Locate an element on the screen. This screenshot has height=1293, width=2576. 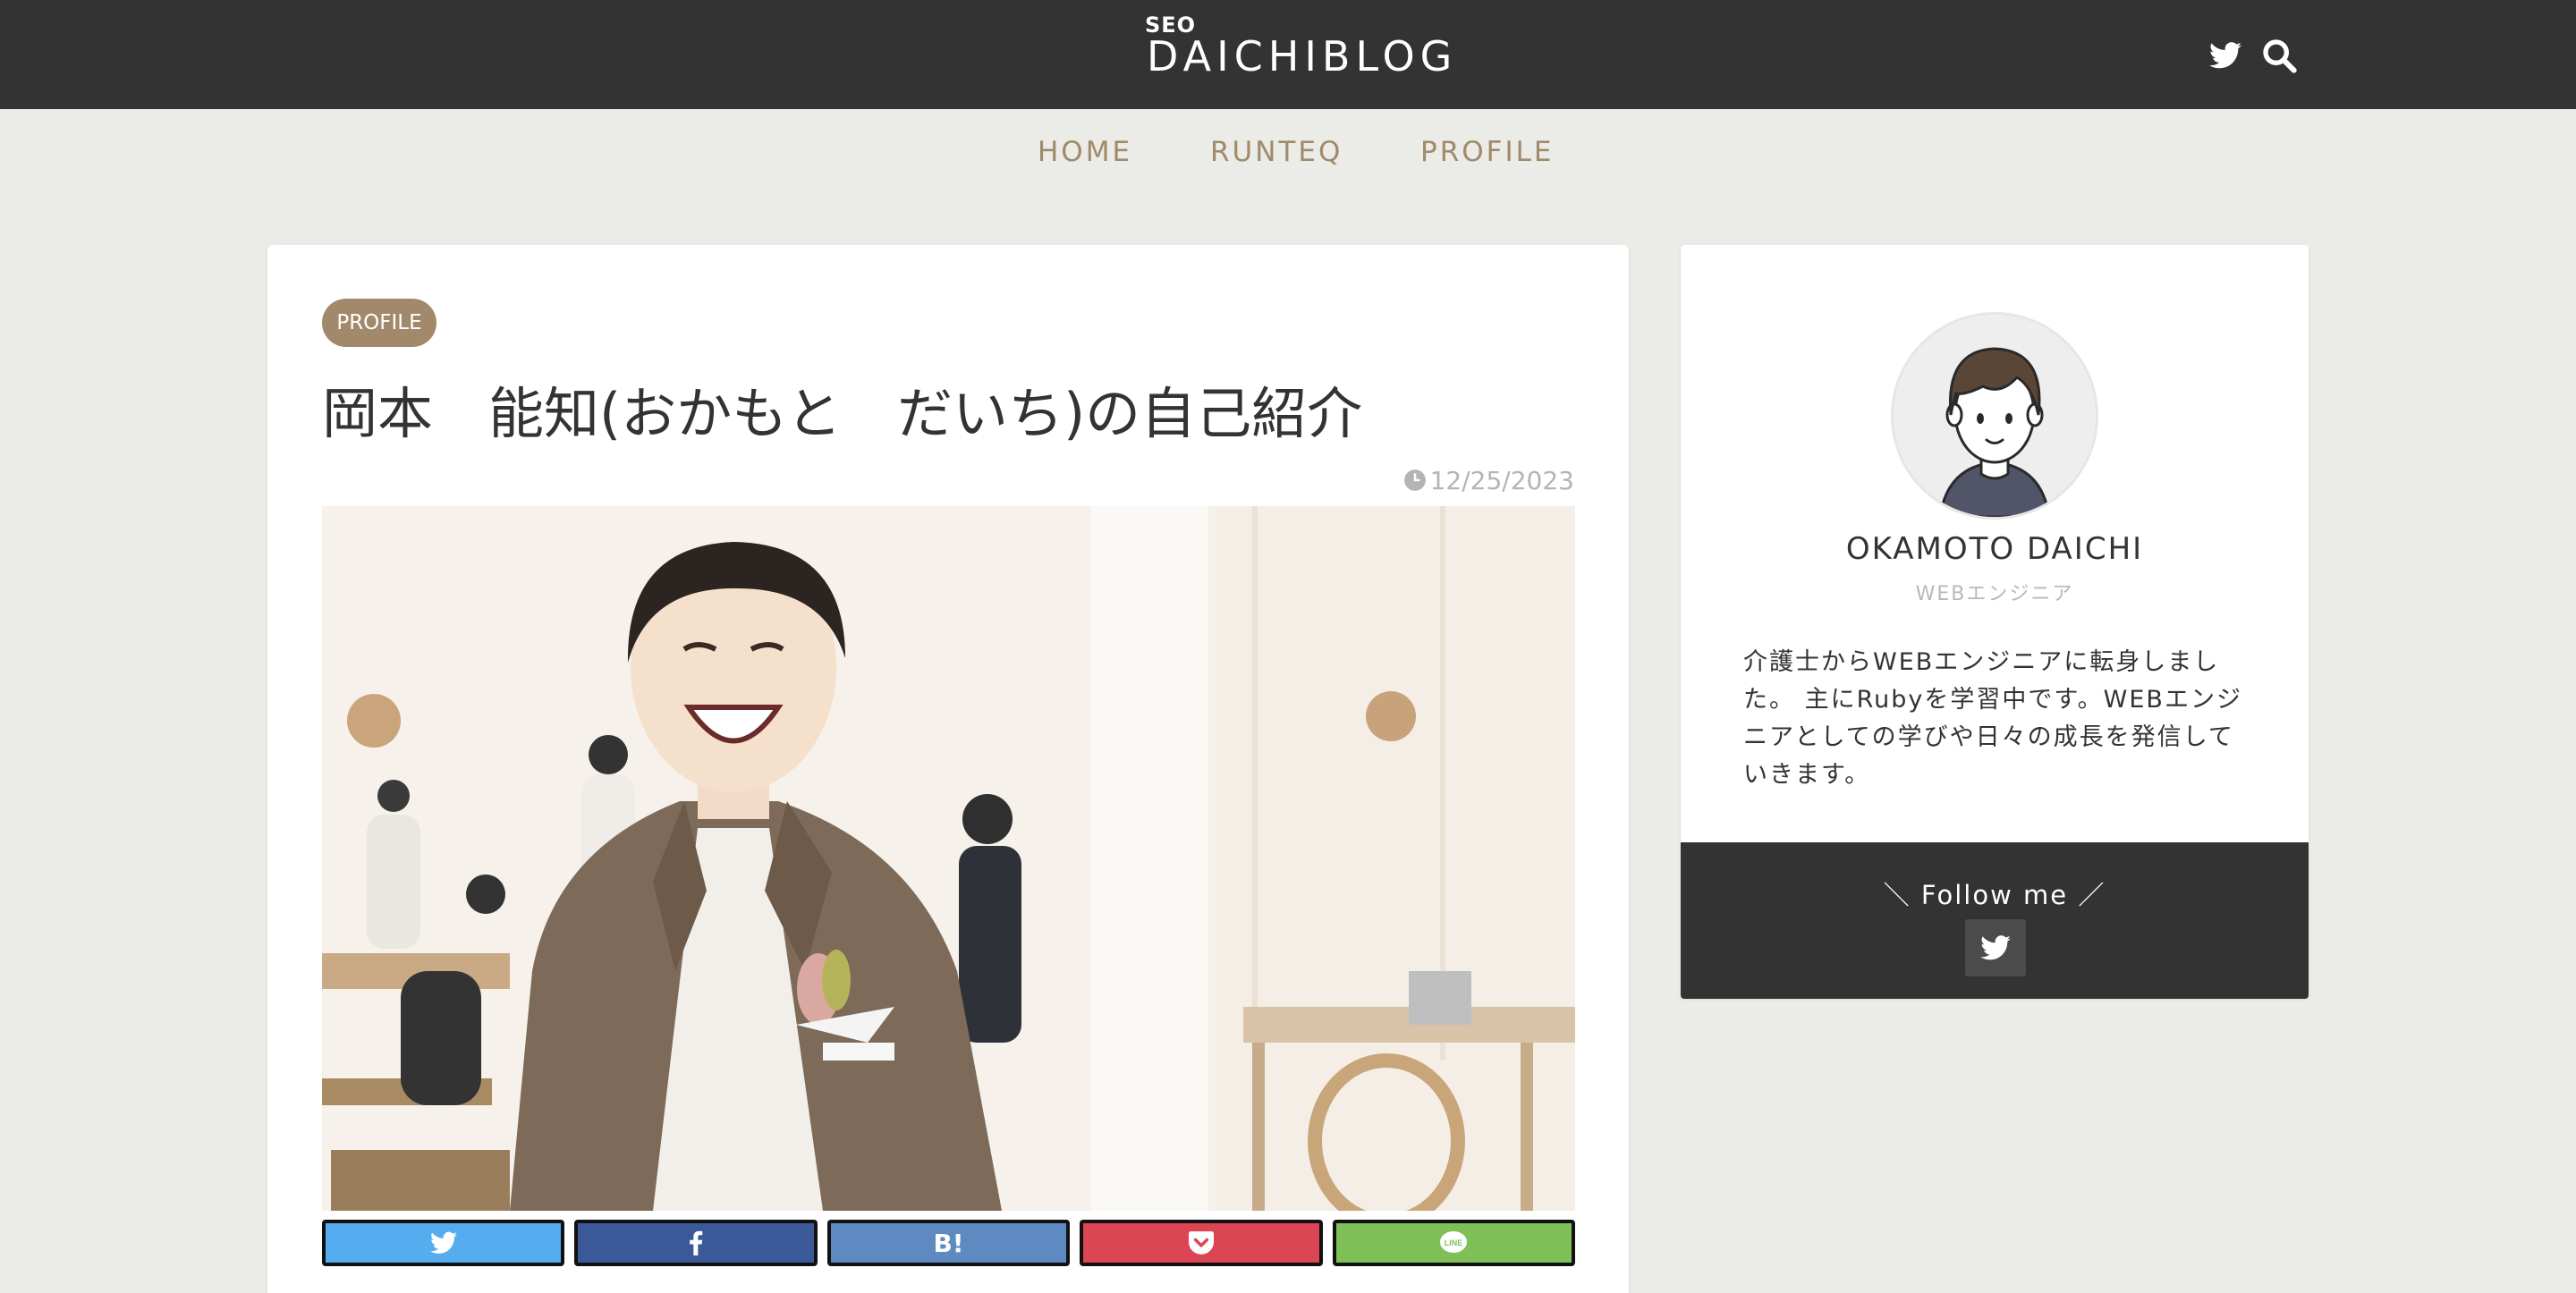
hatena-bookmark-icon: B! is located at coordinates (948, 1243).